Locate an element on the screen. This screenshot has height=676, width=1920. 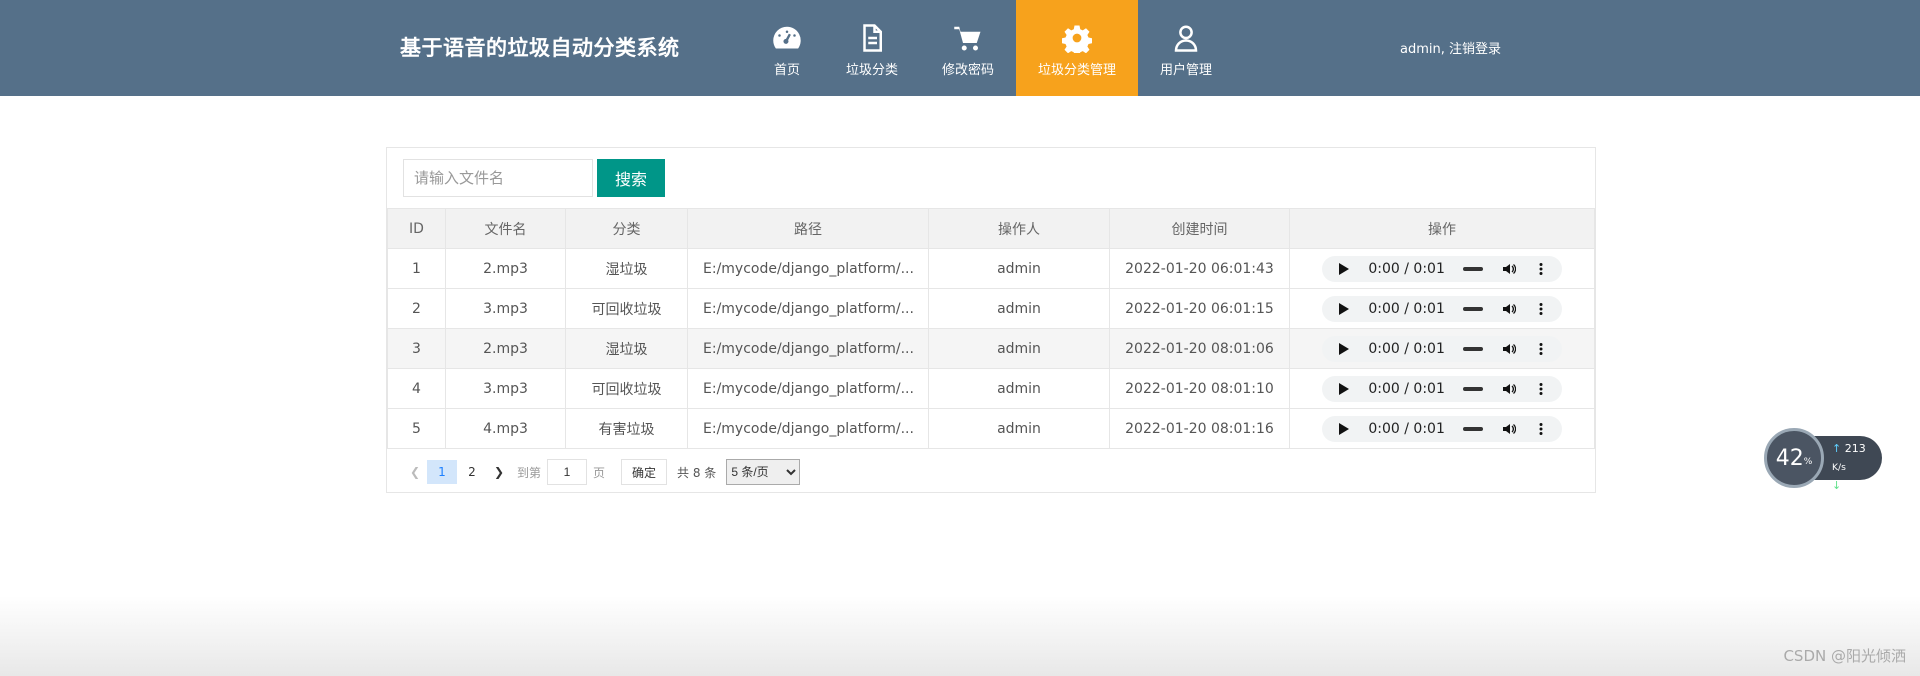
col-actions: 操作 is located at coordinates (1442, 228).